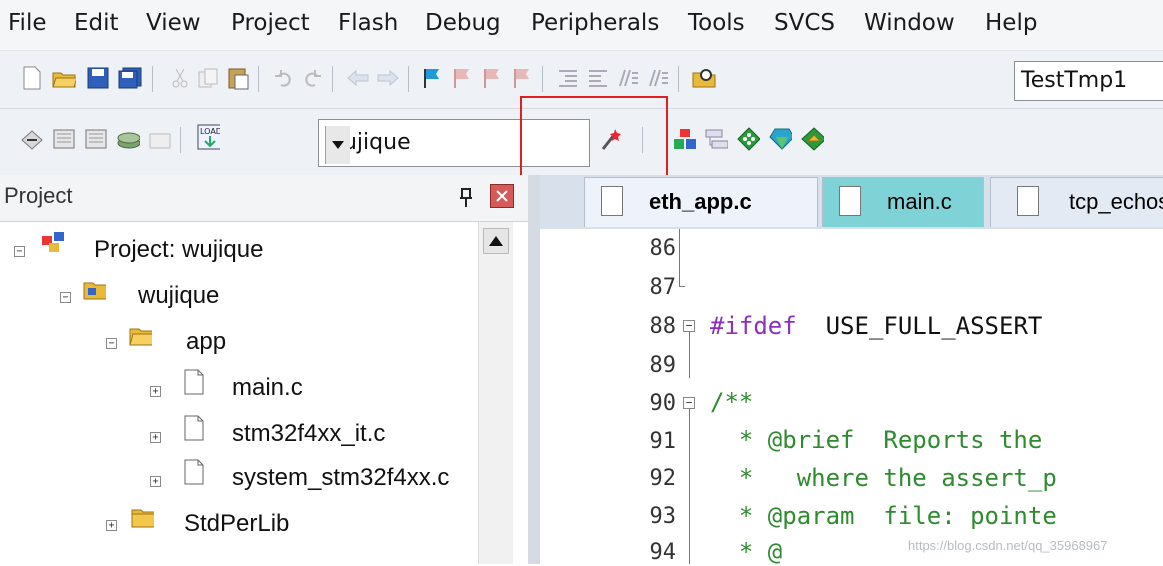  Describe the element at coordinates (64, 78) in the screenshot. I see `open-folder-icon` at that location.